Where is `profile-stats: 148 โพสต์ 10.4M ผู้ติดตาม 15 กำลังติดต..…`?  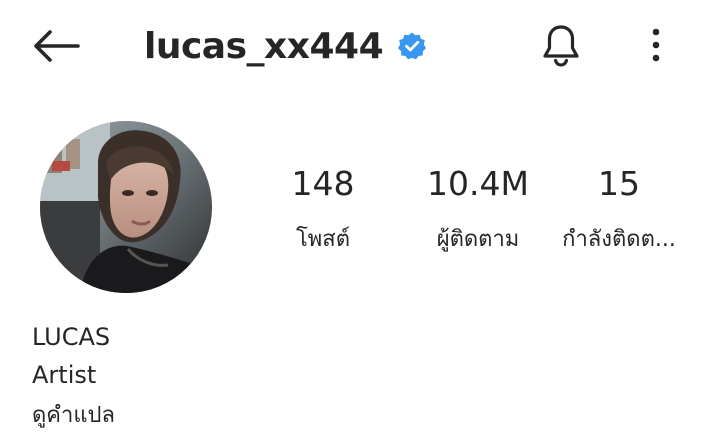 profile-stats: 148 โพสต์ 10.4M ผู้ติดตาม 15 กำลังติดต..… is located at coordinates (480, 210).